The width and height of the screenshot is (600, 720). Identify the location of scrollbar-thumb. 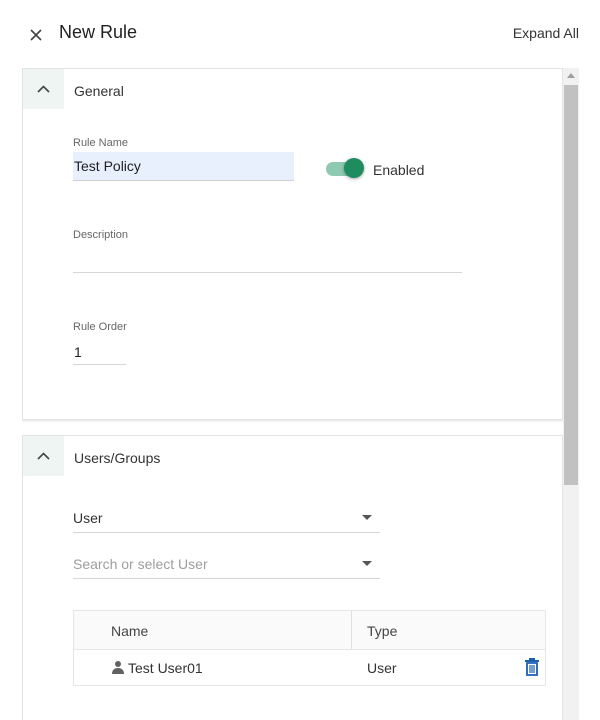
(571, 285).